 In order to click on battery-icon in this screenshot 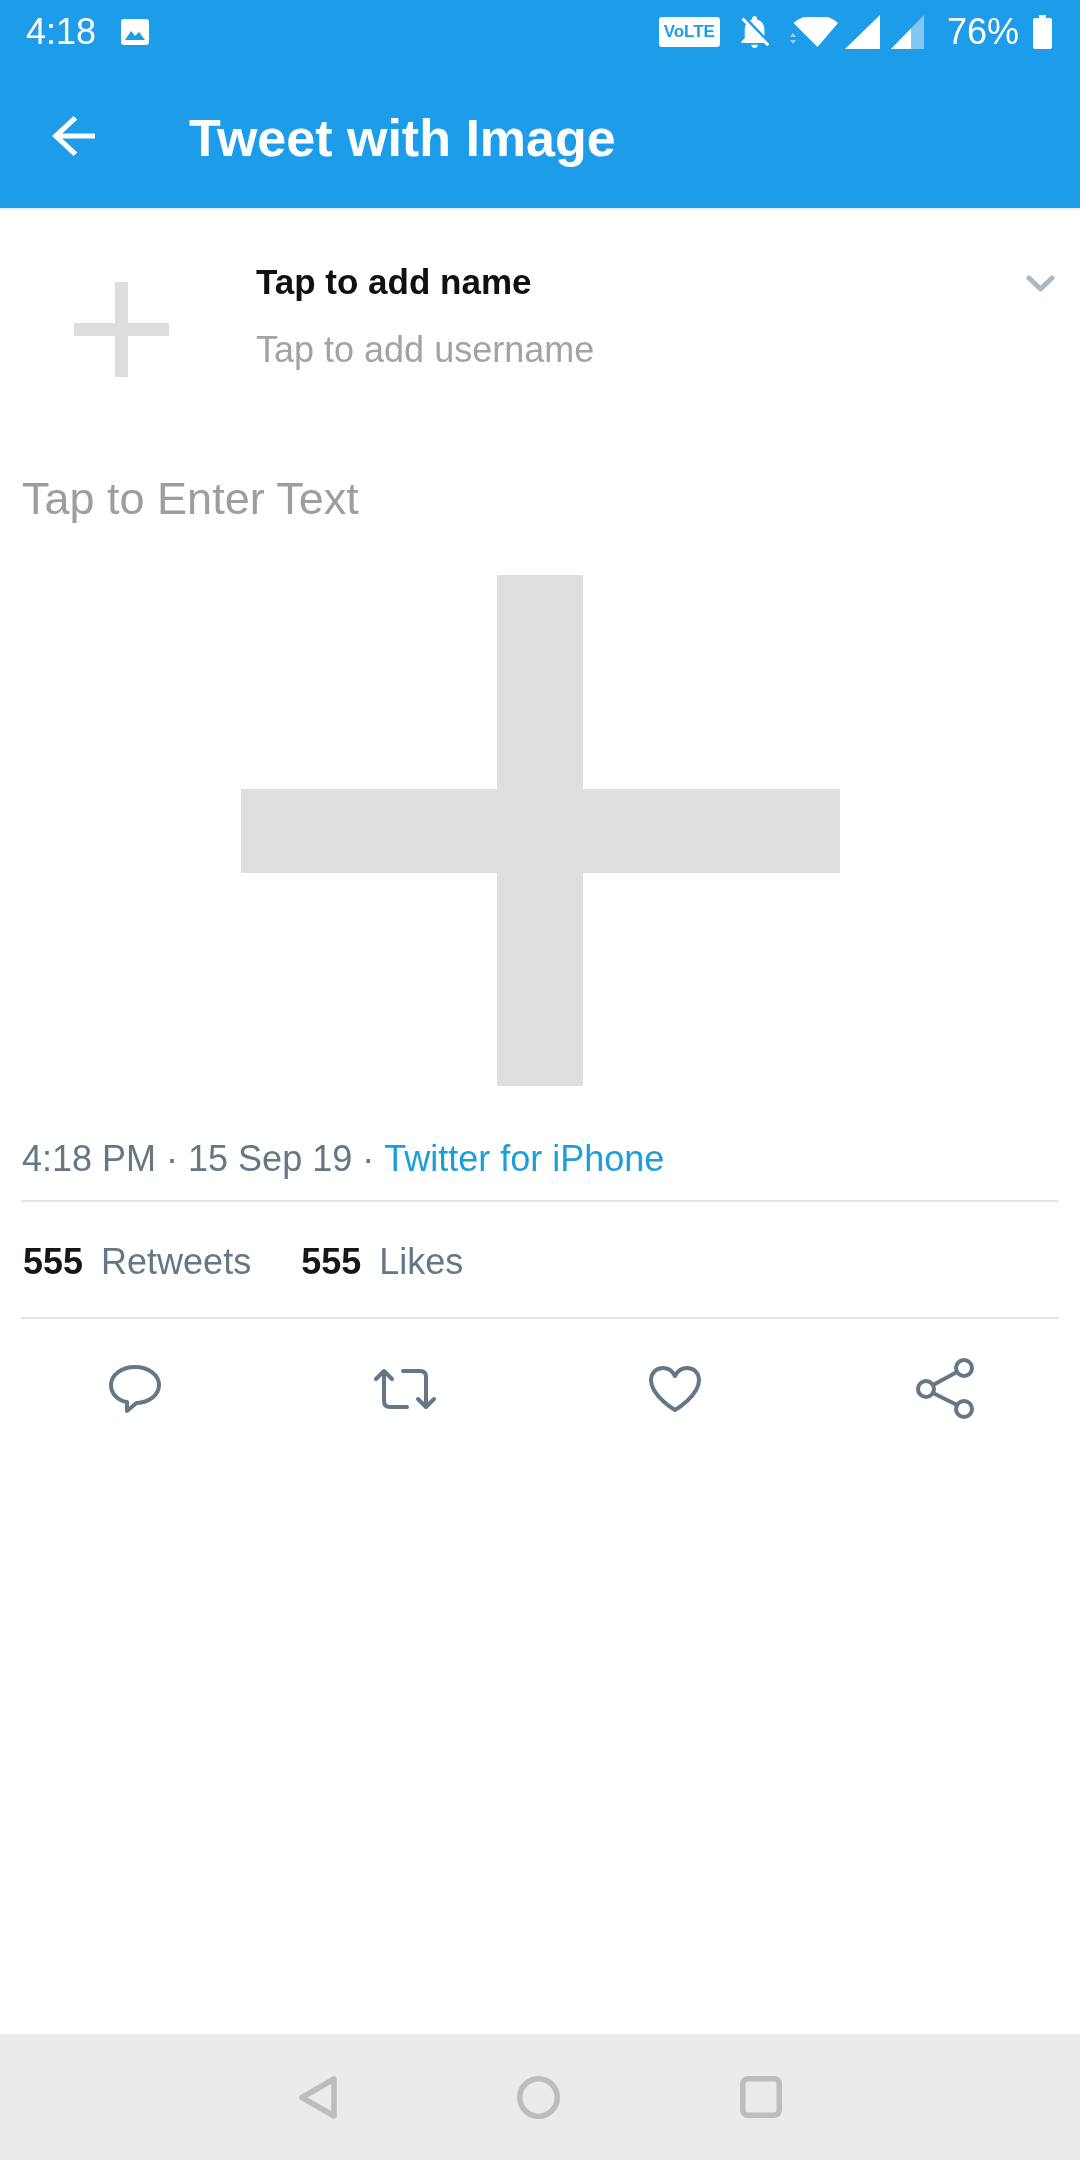, I will do `click(1042, 31)`.